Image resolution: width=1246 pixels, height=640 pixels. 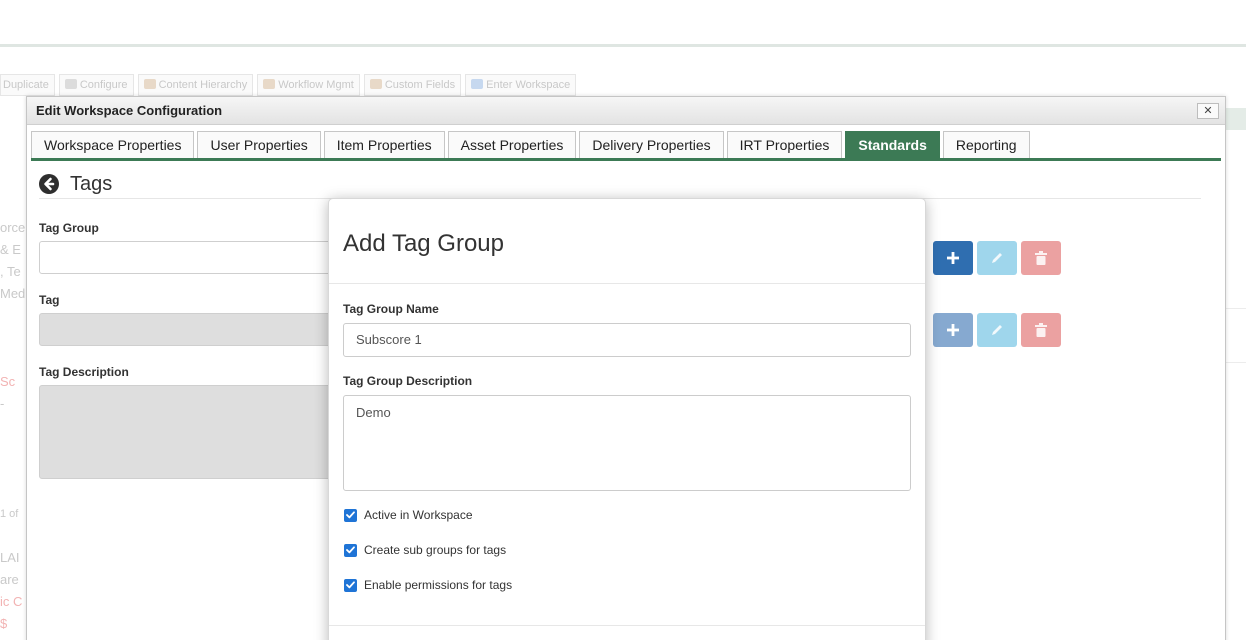 I want to click on create-sub-groups-checkbox, so click(x=350, y=550).